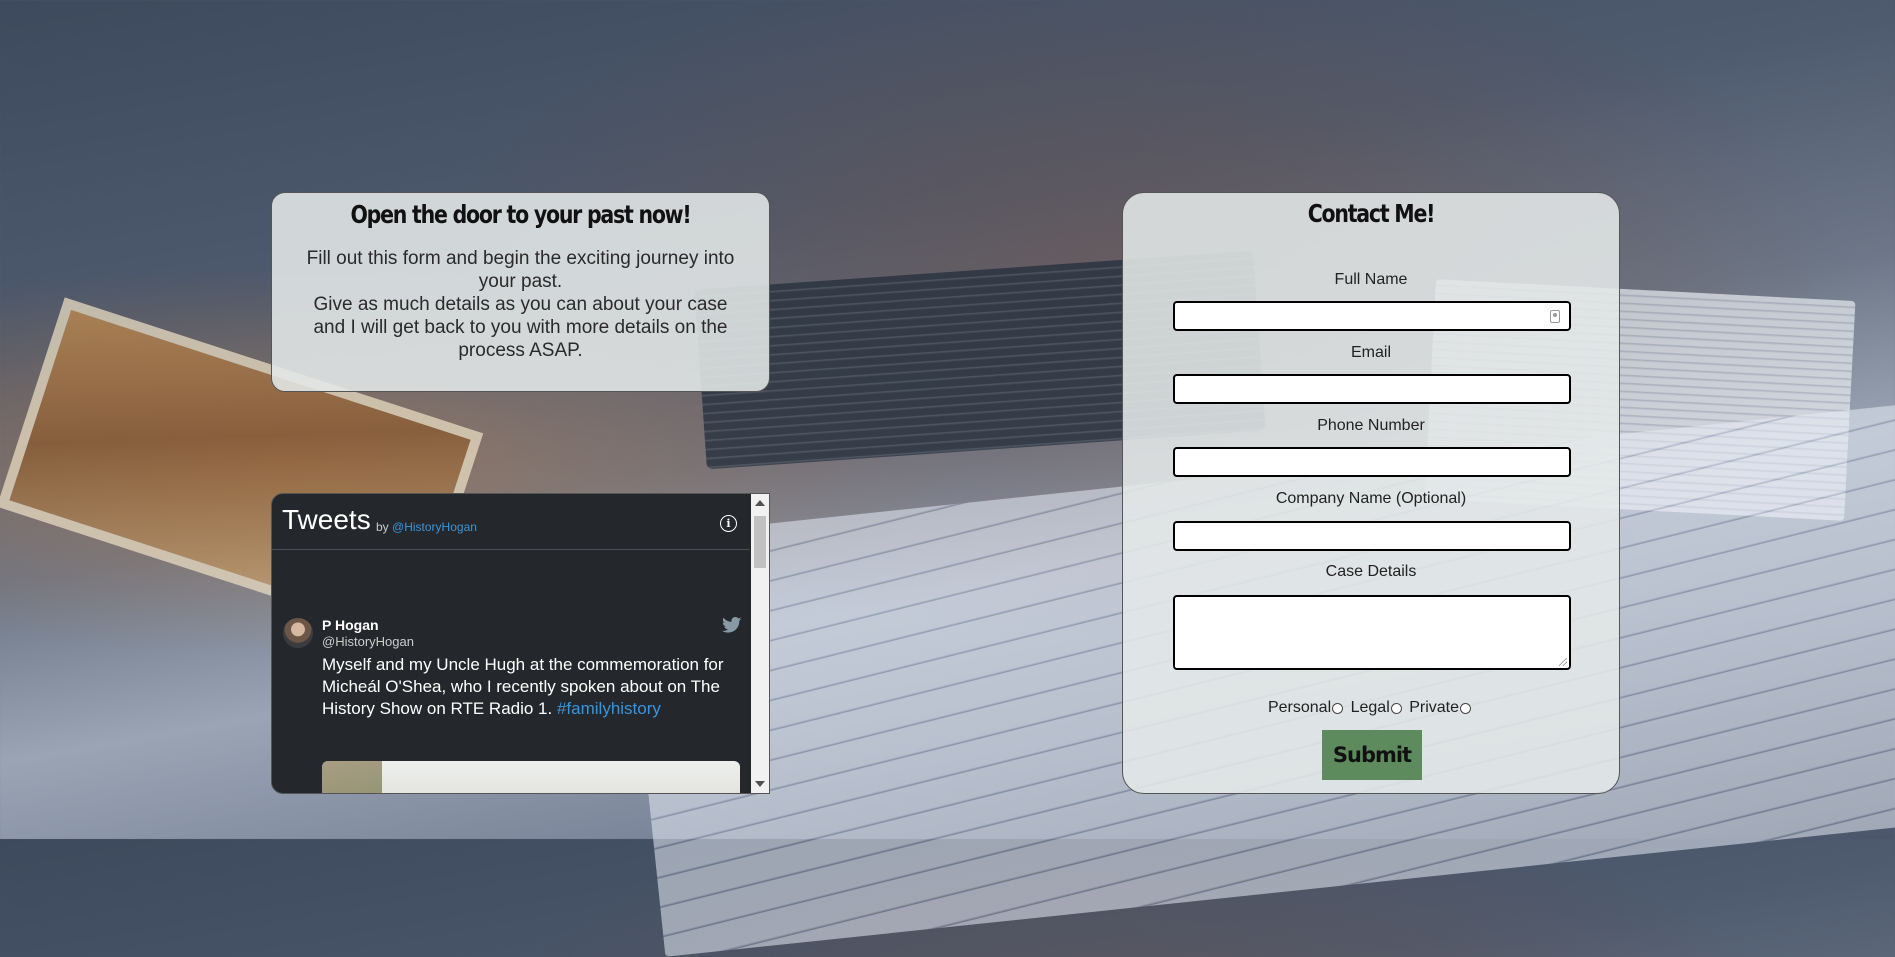 Image resolution: width=1895 pixels, height=957 pixels. I want to click on full-name-label: Full Name, so click(1371, 280).